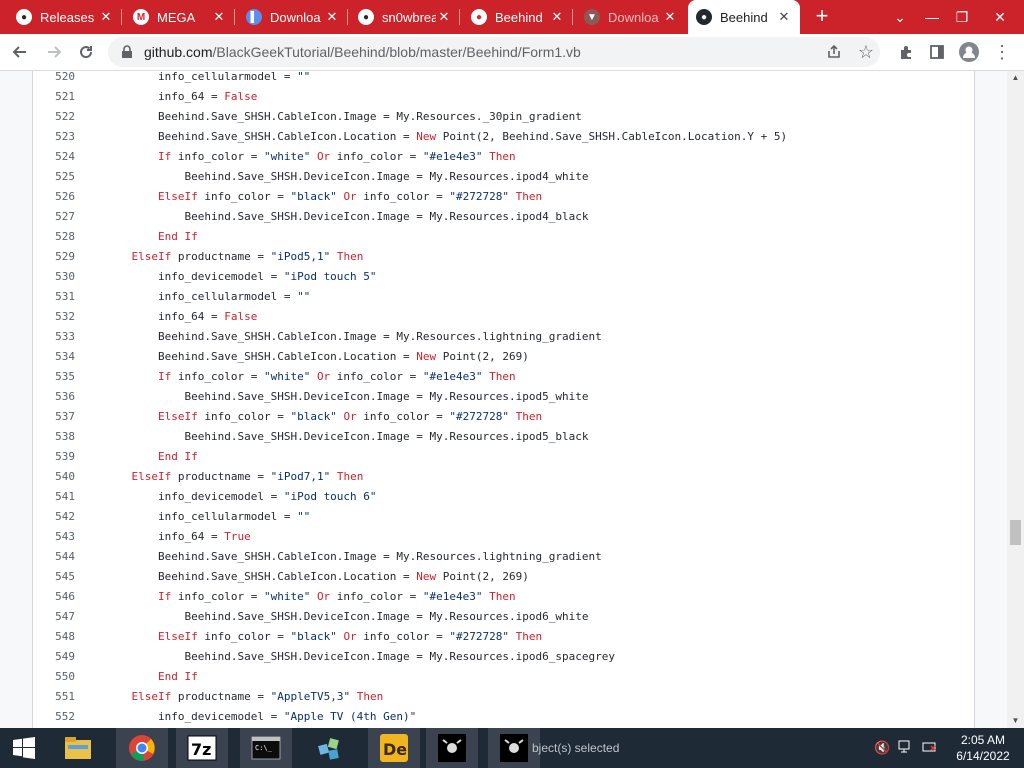 This screenshot has width=1024, height=768. I want to click on line-number: 527, so click(54, 217).